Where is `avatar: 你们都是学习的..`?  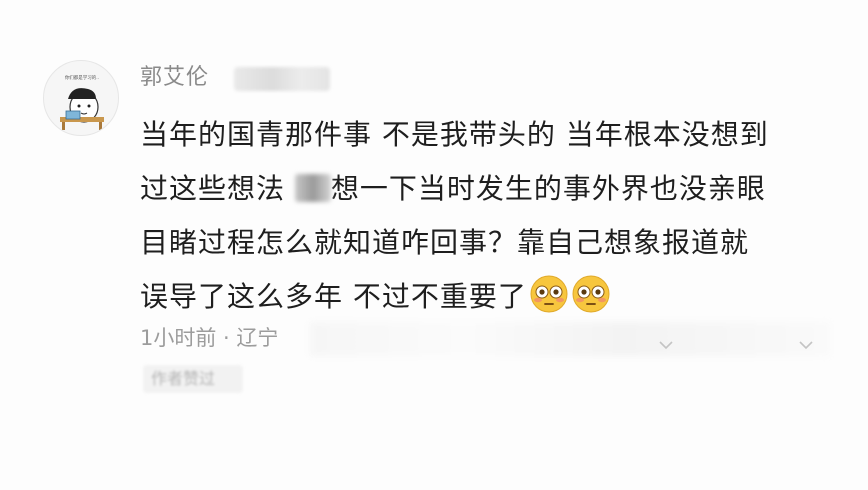
avatar: 你们都是学习的.. is located at coordinates (81, 98).